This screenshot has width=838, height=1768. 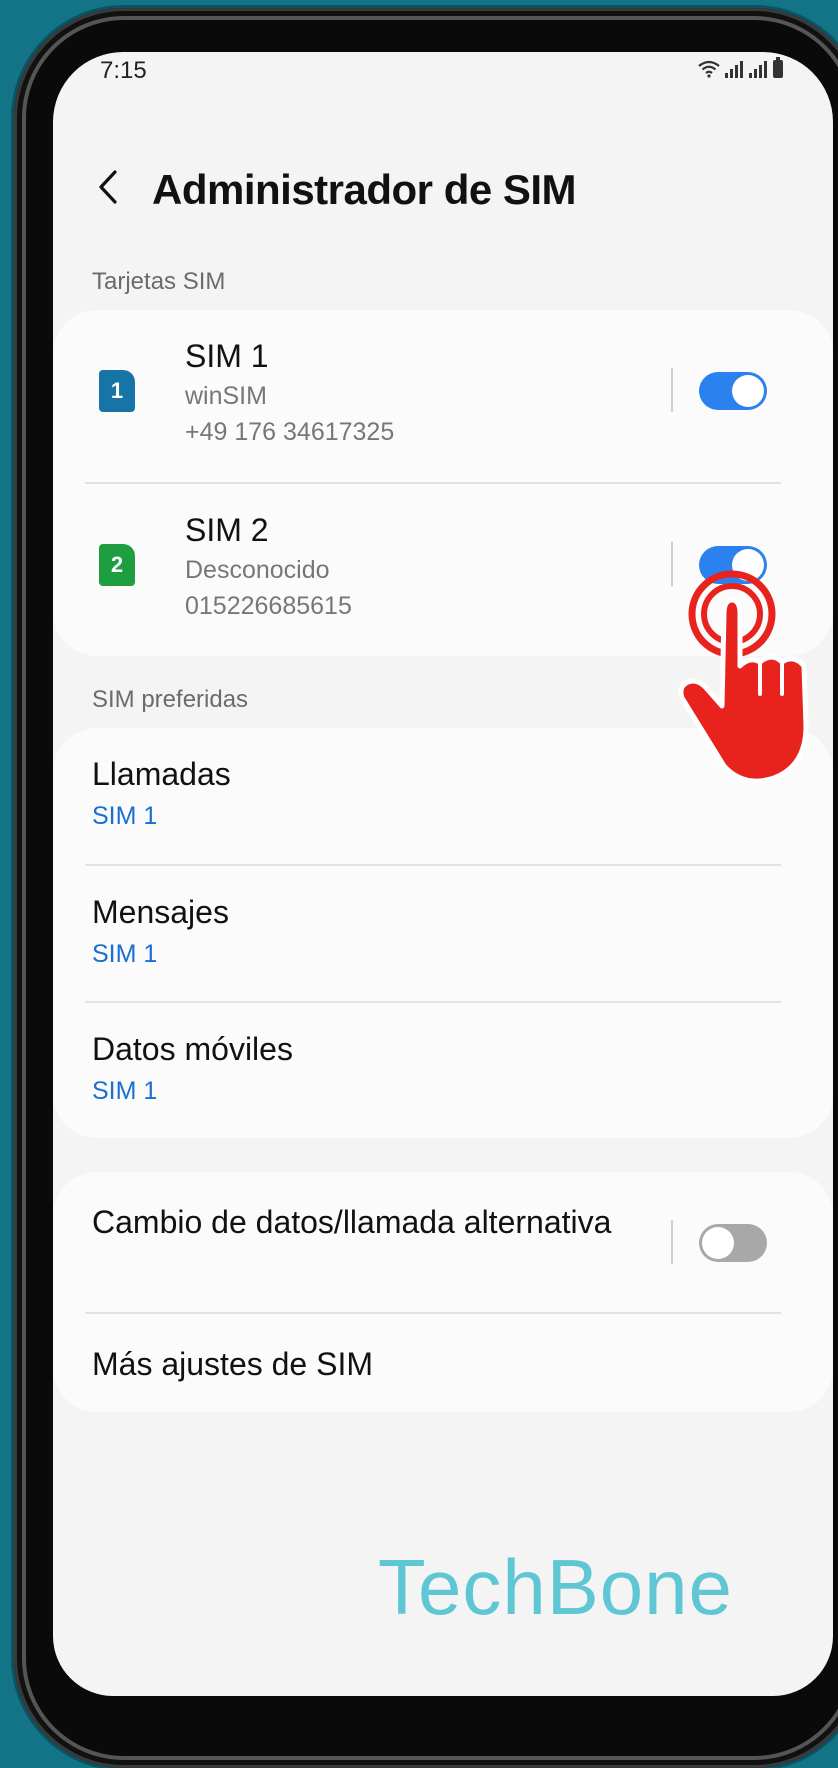 What do you see at coordinates (257, 570) in the screenshot?
I see `sim-carrier: Desconocido` at bounding box center [257, 570].